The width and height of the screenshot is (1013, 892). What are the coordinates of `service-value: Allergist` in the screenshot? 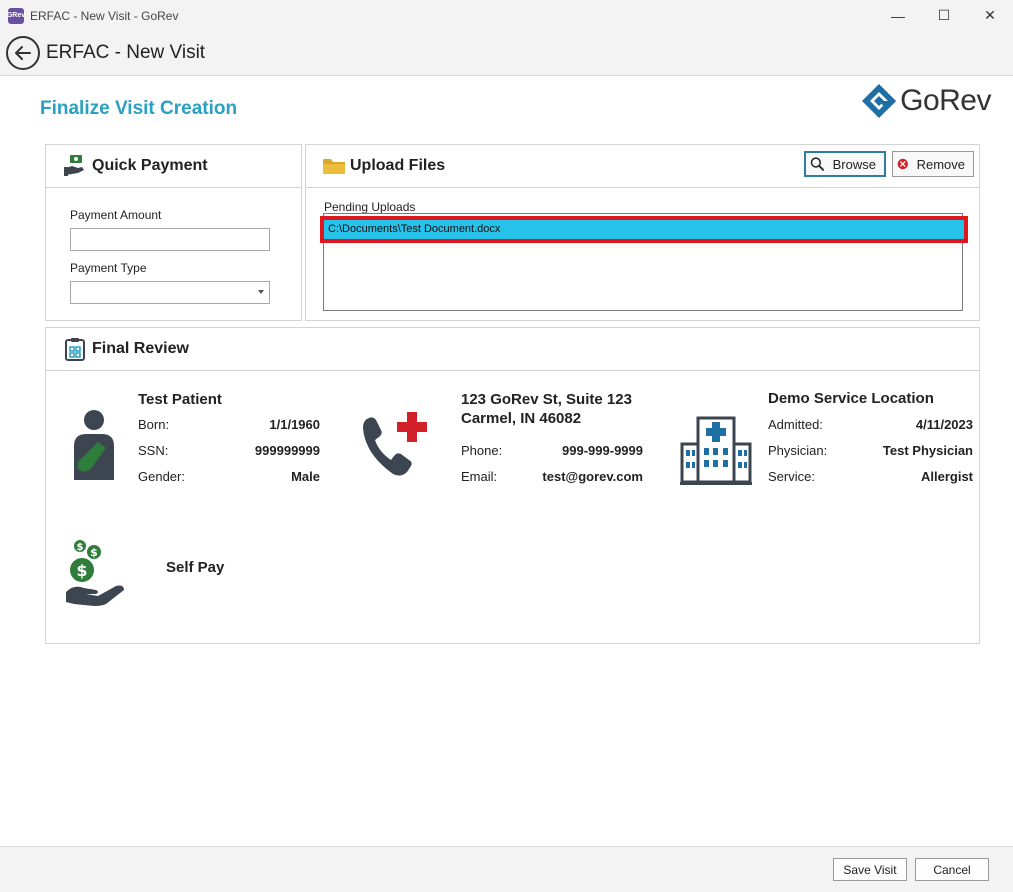 It's located at (946, 476).